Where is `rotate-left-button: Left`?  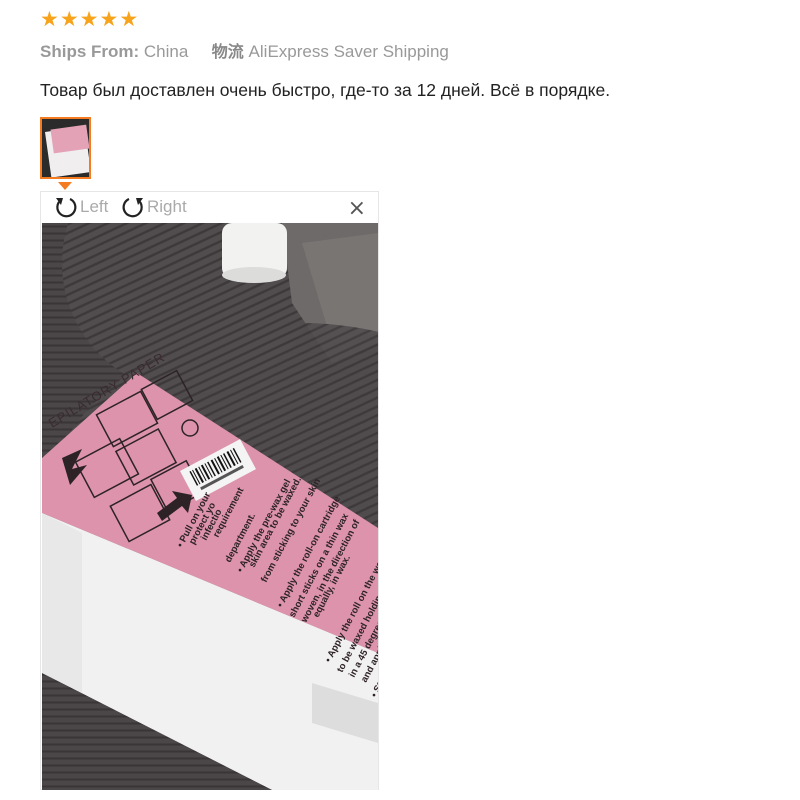 rotate-left-button: Left is located at coordinates (80, 207).